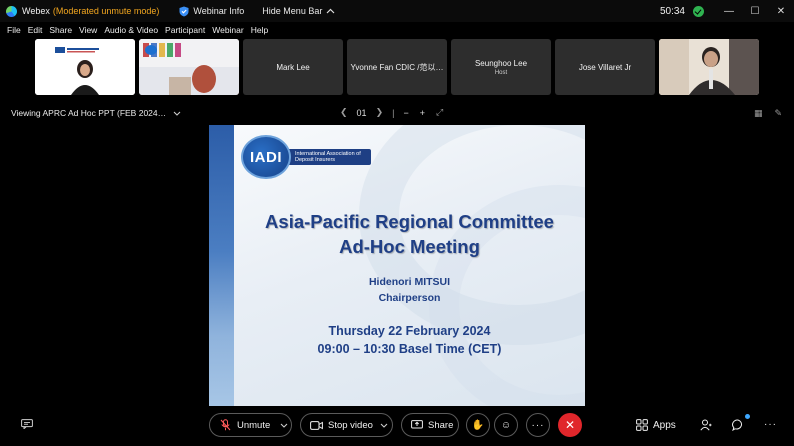 The image size is (794, 446). Describe the element at coordinates (422, 113) in the screenshot. I see `zoom-in-icon: +` at that location.